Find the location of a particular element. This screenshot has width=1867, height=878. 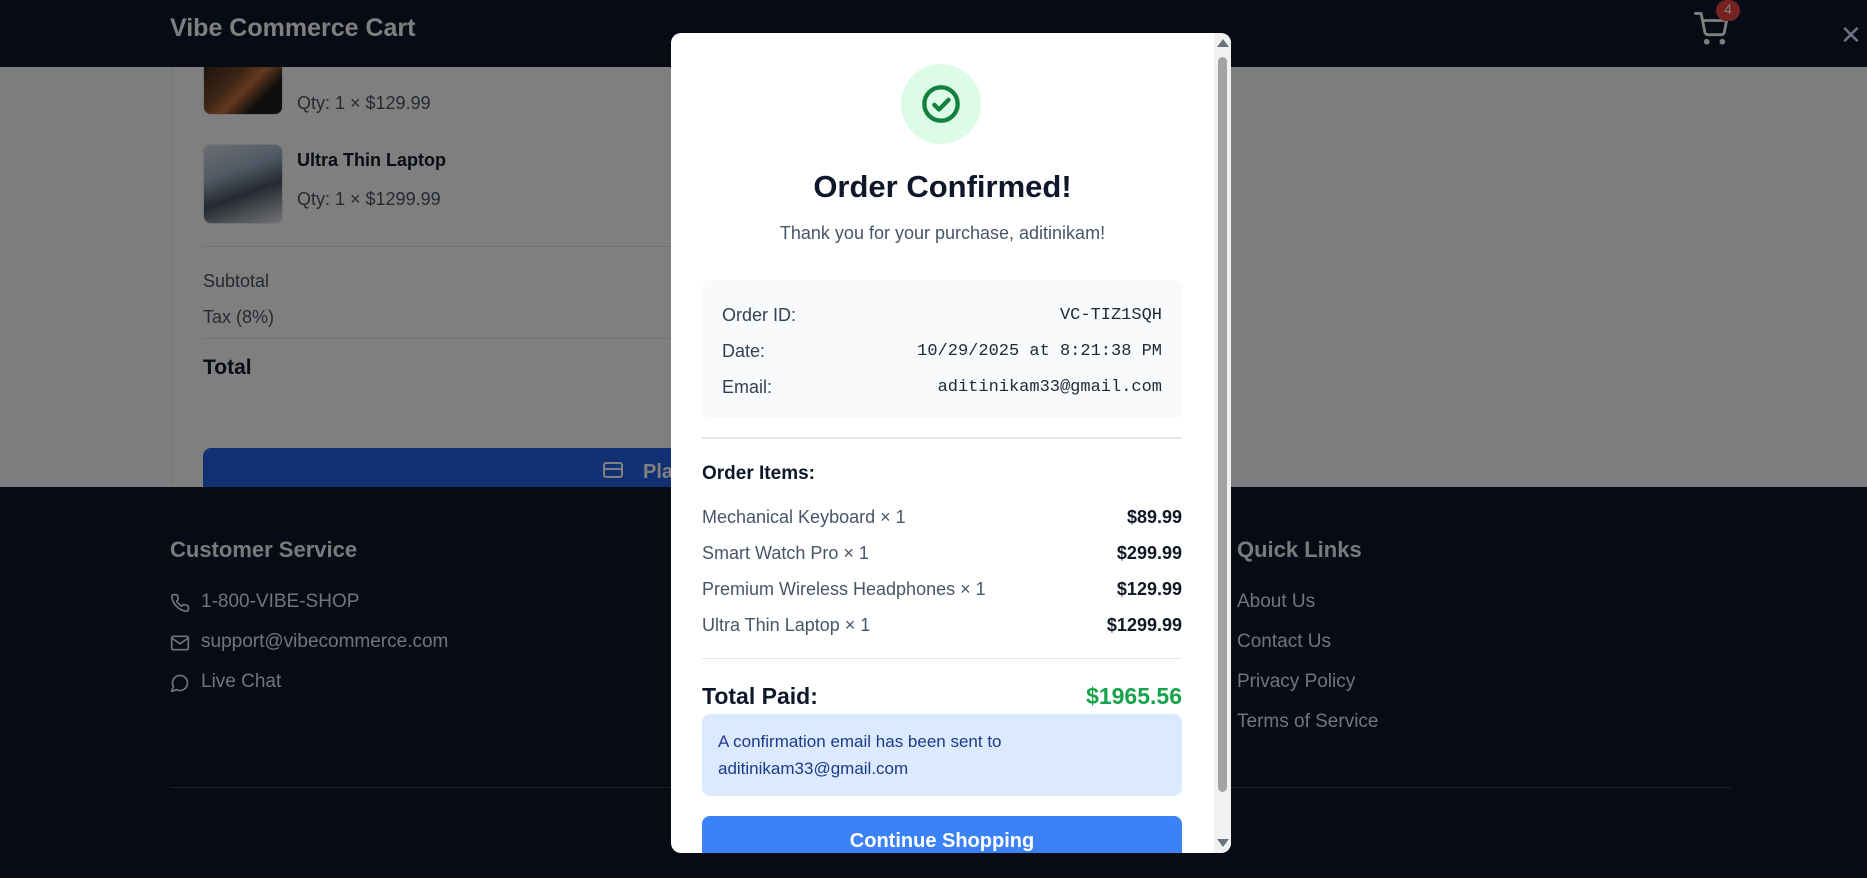

total-paid-value: $1965.56 is located at coordinates (1134, 696).